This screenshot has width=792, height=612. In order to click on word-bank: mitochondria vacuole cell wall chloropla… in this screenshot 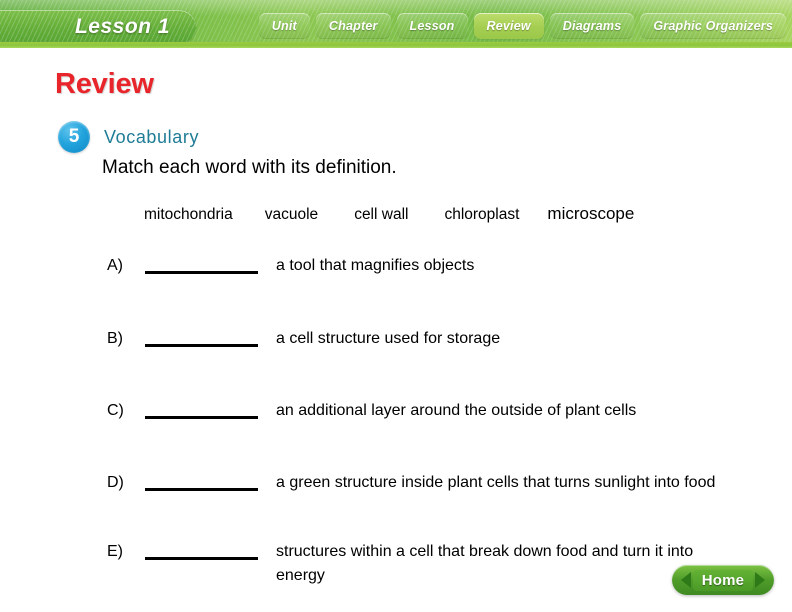, I will do `click(454, 214)`.